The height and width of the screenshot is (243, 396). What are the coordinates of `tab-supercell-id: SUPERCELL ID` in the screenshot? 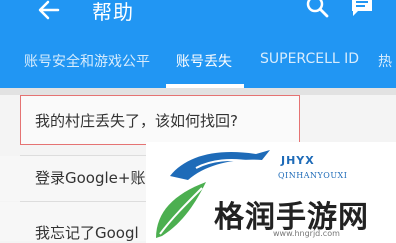 It's located at (309, 59).